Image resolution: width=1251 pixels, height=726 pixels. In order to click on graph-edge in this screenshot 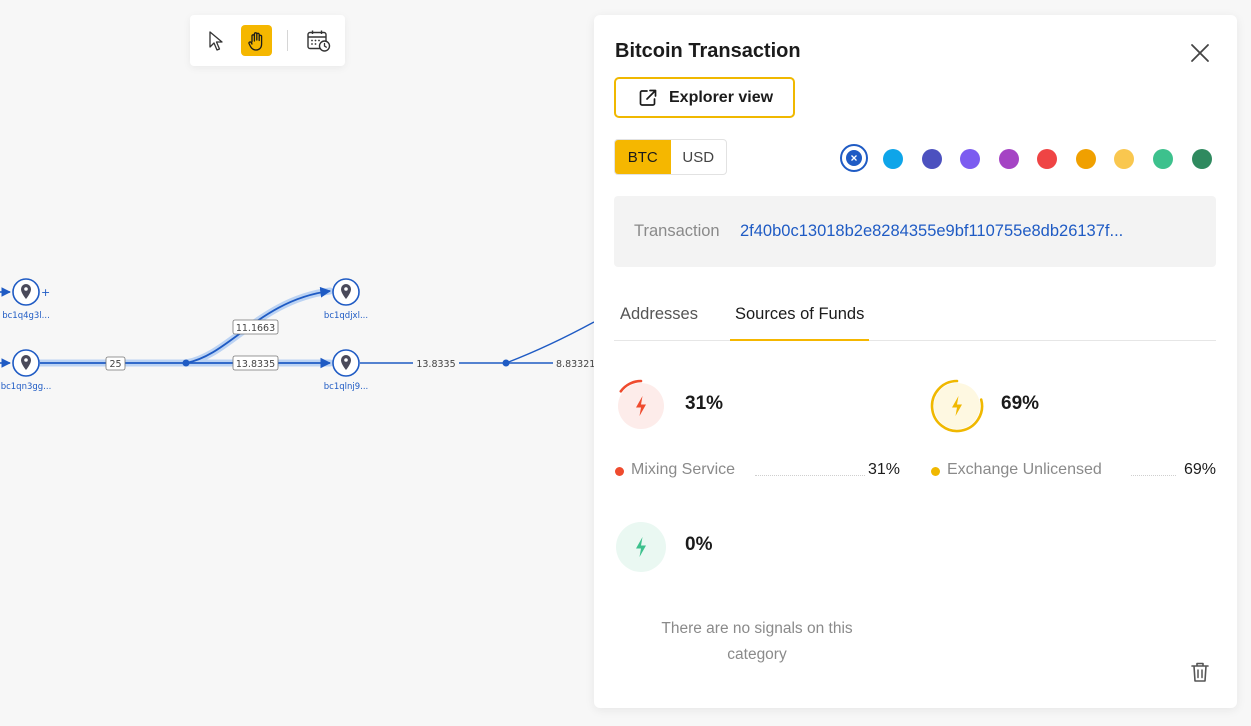, I will do `click(550, 342)`.